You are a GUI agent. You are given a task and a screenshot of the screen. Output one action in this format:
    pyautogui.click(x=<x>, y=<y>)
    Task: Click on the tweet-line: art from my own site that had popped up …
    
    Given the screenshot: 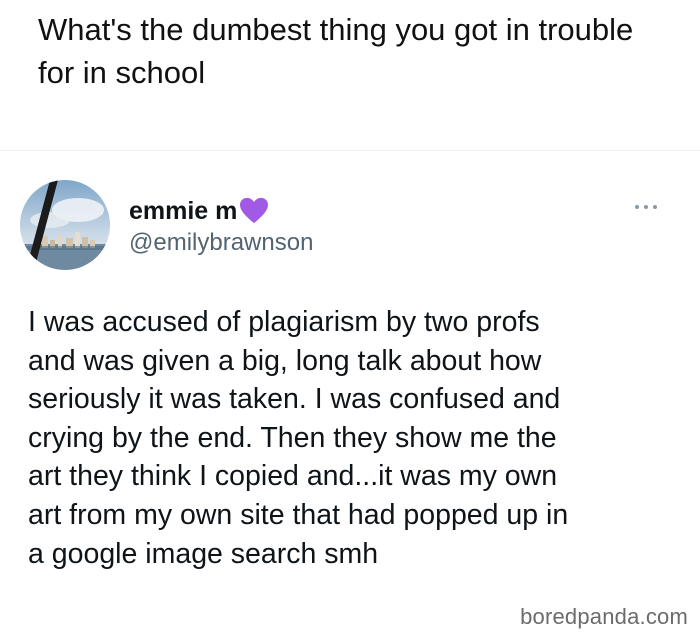 What is the action you would take?
    pyautogui.click(x=298, y=514)
    